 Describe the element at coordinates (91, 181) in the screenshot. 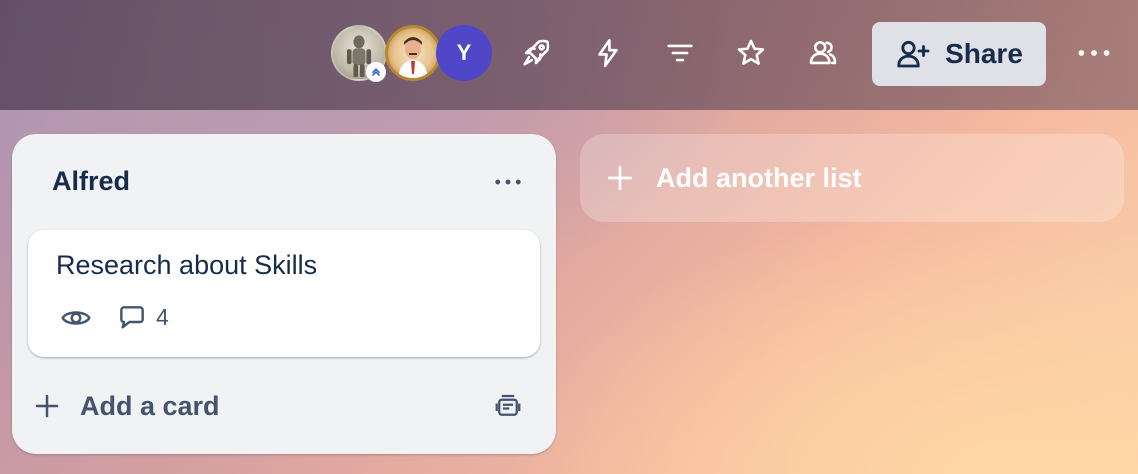

I see `list-title: Alfred` at that location.